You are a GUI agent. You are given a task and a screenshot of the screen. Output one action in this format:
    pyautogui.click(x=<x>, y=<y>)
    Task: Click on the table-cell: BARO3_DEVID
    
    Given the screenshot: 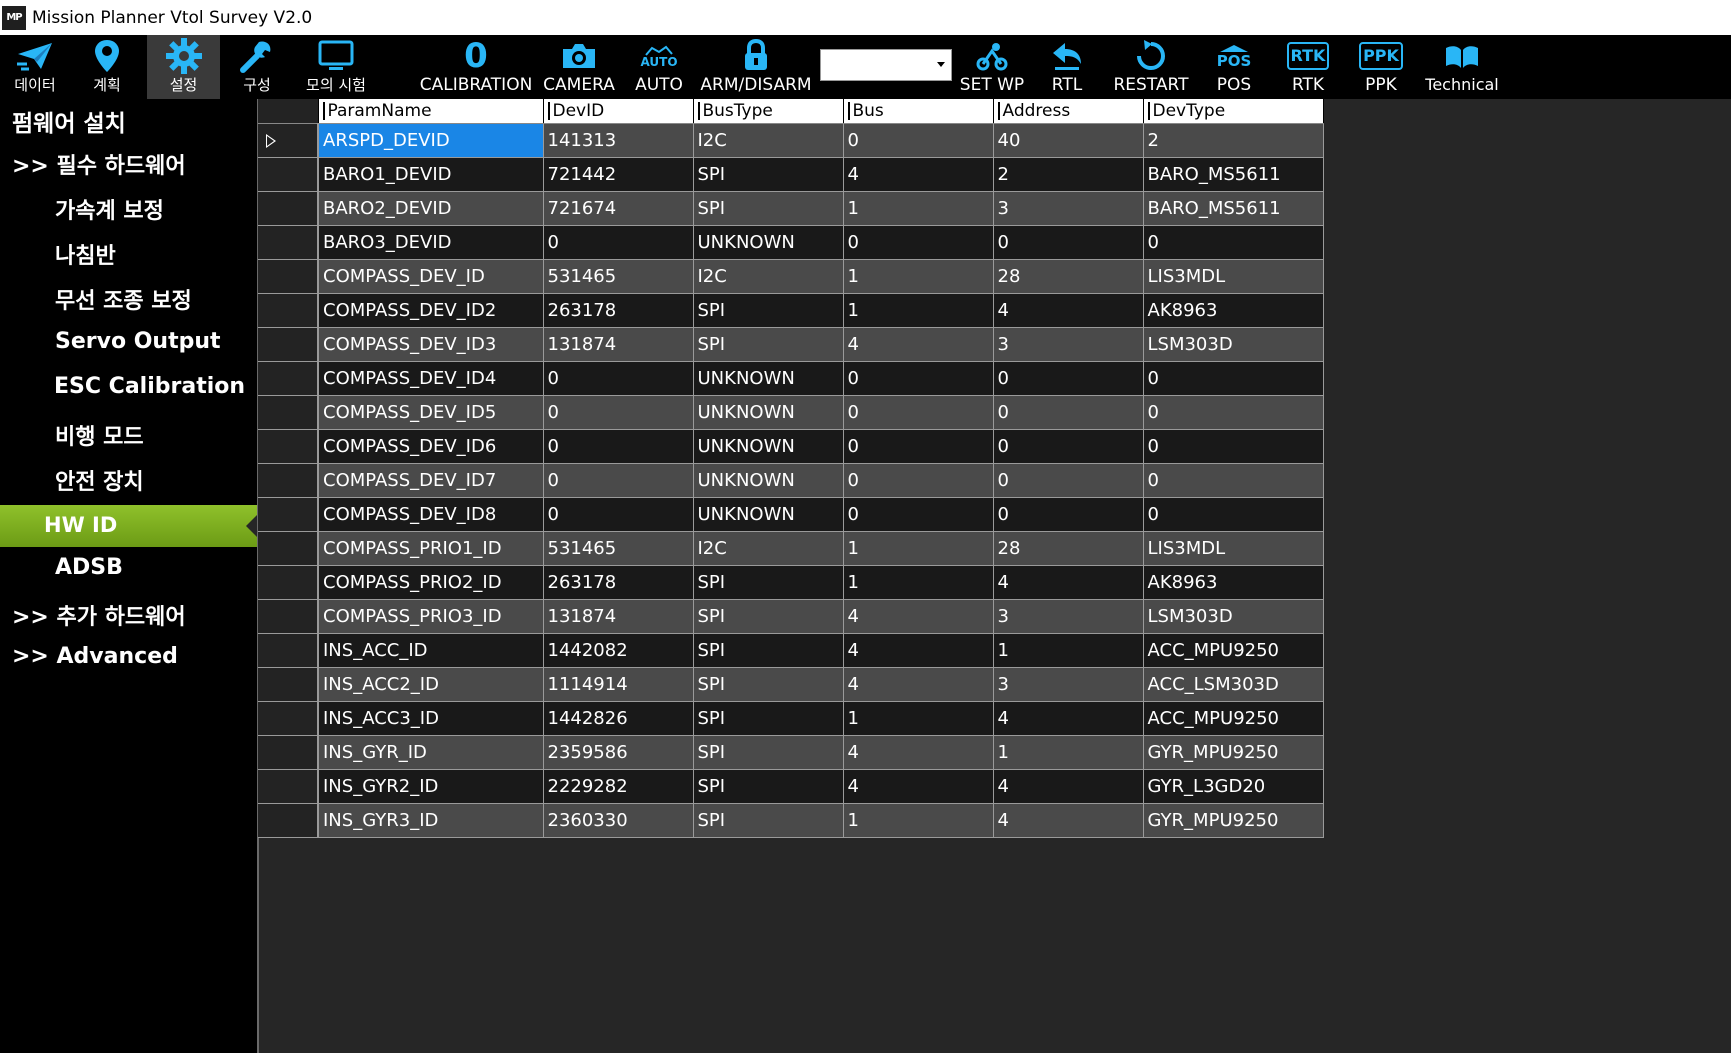 What is the action you would take?
    pyautogui.click(x=431, y=242)
    